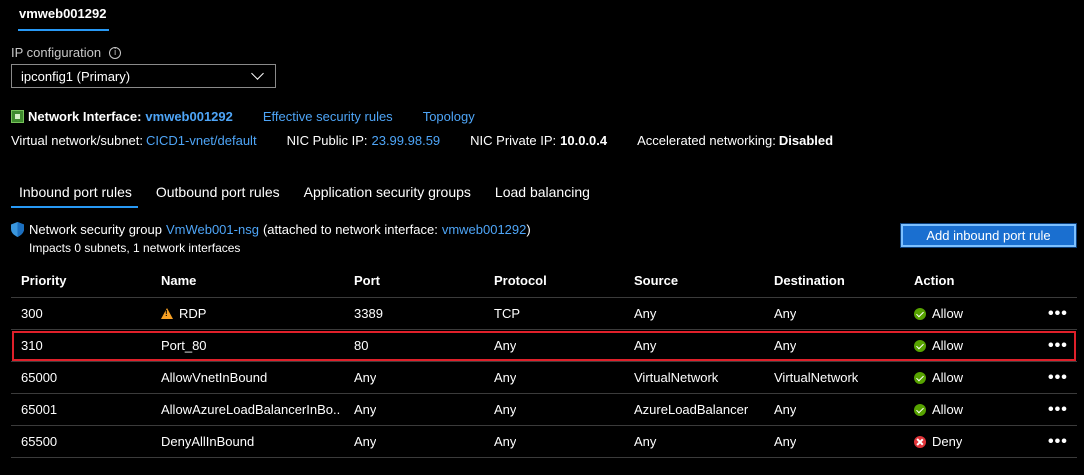 The width and height of the screenshot is (1084, 475). I want to click on active-subtab-underline, so click(74, 207).